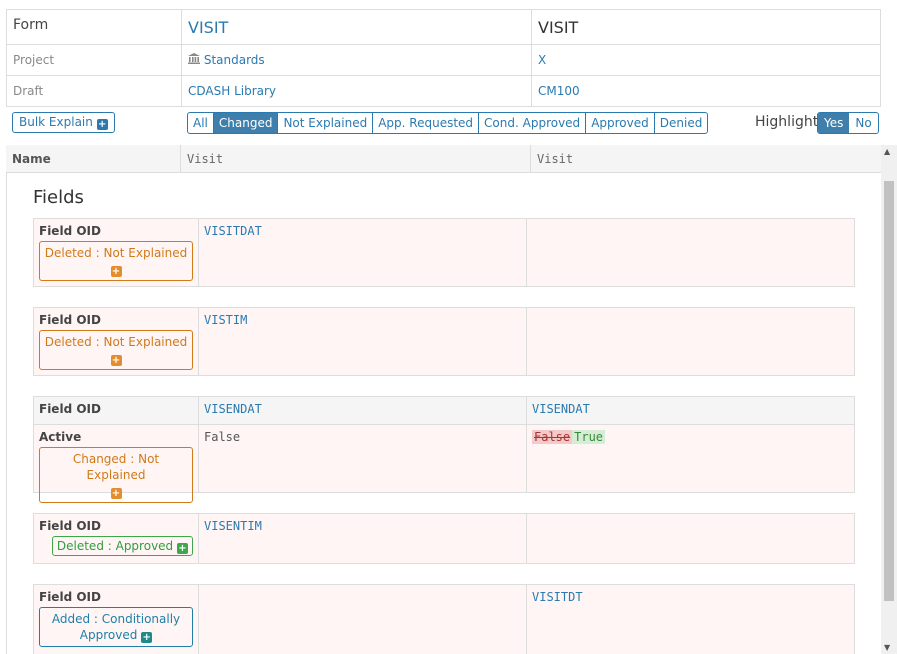 This screenshot has height=654, width=897. Describe the element at coordinates (63, 122) in the screenshot. I see `bulk-explain-button: Bulk Explain +` at that location.